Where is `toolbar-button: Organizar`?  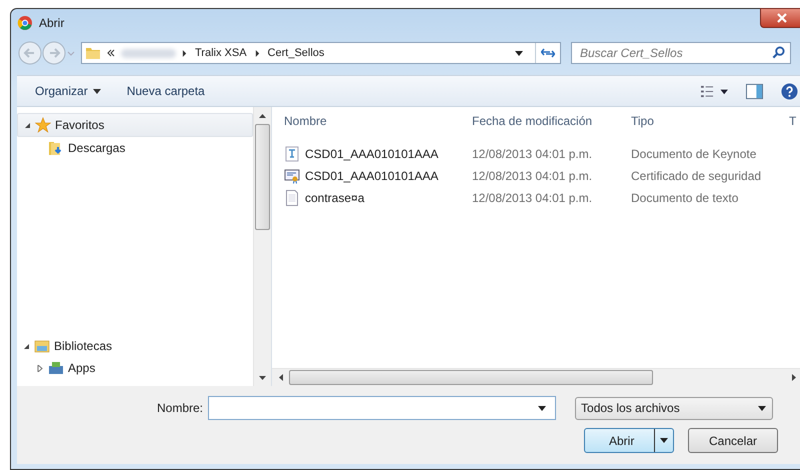
toolbar-button: Organizar is located at coordinates (68, 91).